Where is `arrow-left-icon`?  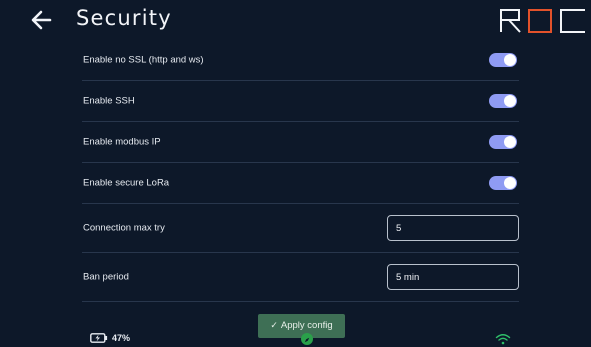
arrow-left-icon is located at coordinates (41, 20).